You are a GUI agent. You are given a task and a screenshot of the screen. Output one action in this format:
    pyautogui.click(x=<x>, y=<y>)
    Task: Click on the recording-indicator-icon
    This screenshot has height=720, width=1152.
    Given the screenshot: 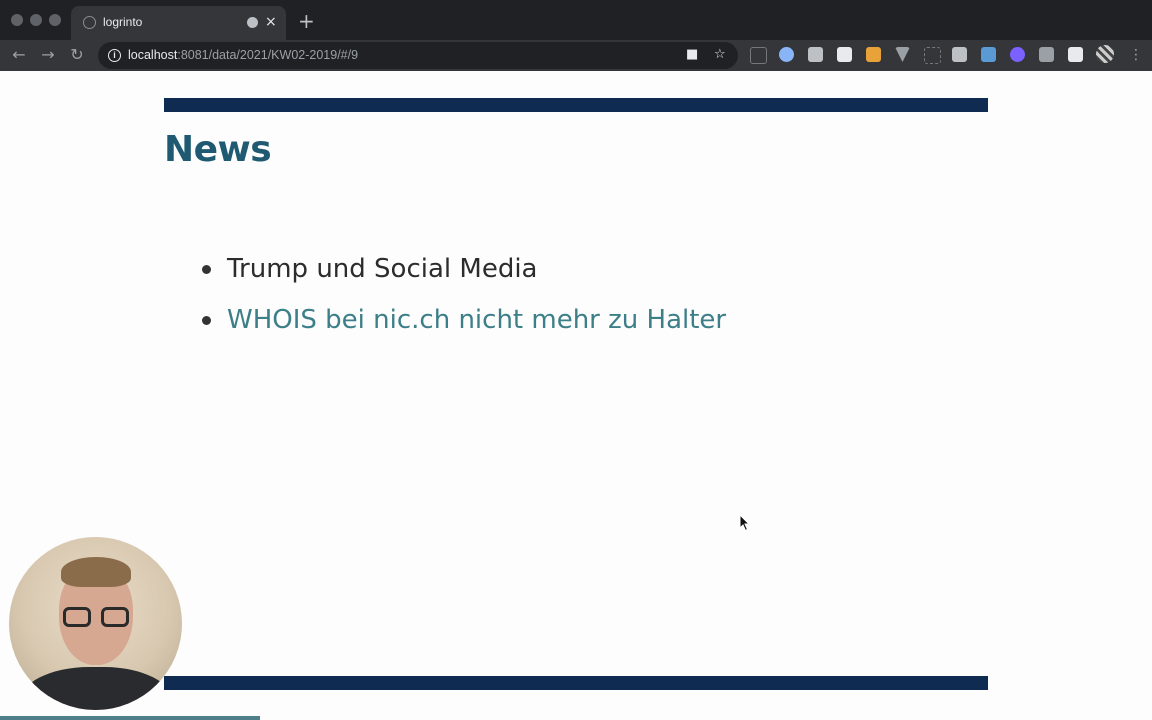 What is the action you would take?
    pyautogui.click(x=252, y=22)
    